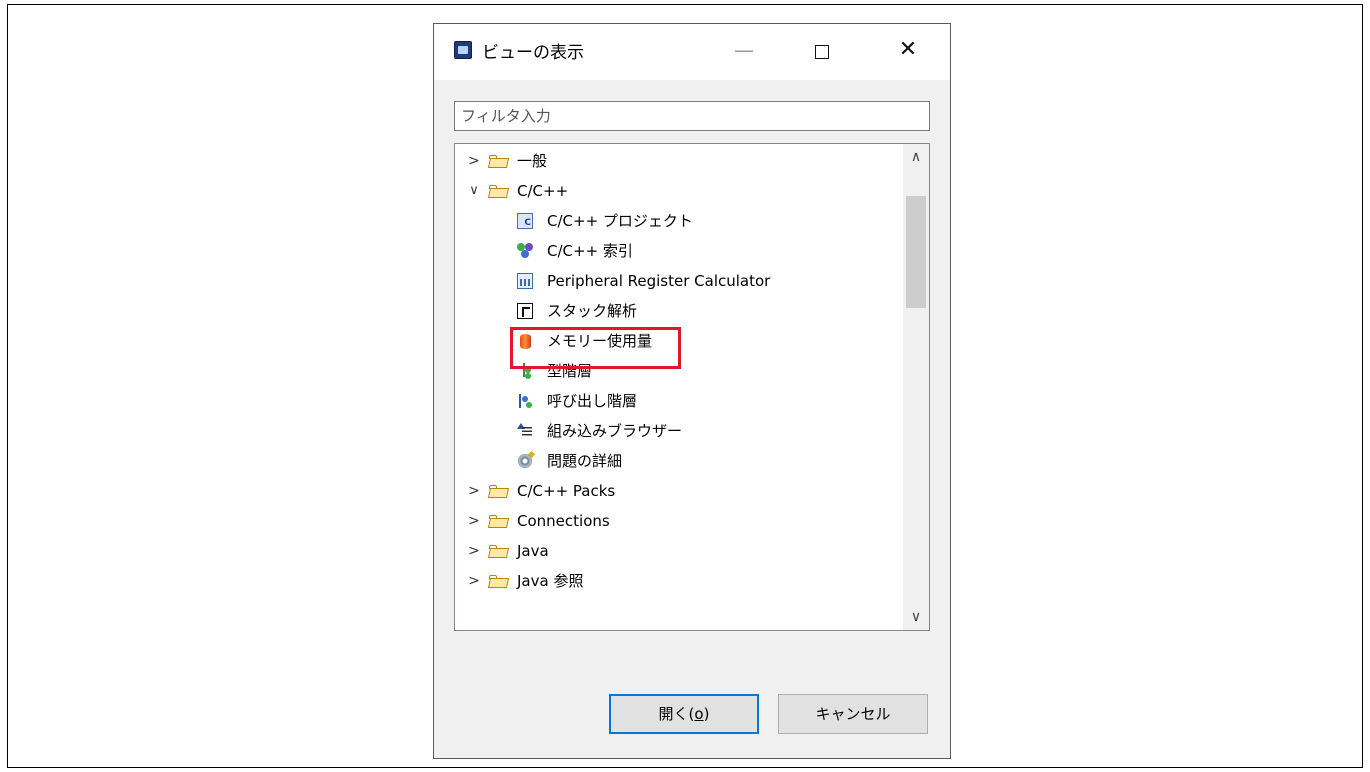 The width and height of the screenshot is (1370, 772). I want to click on maximize-button, so click(822, 50).